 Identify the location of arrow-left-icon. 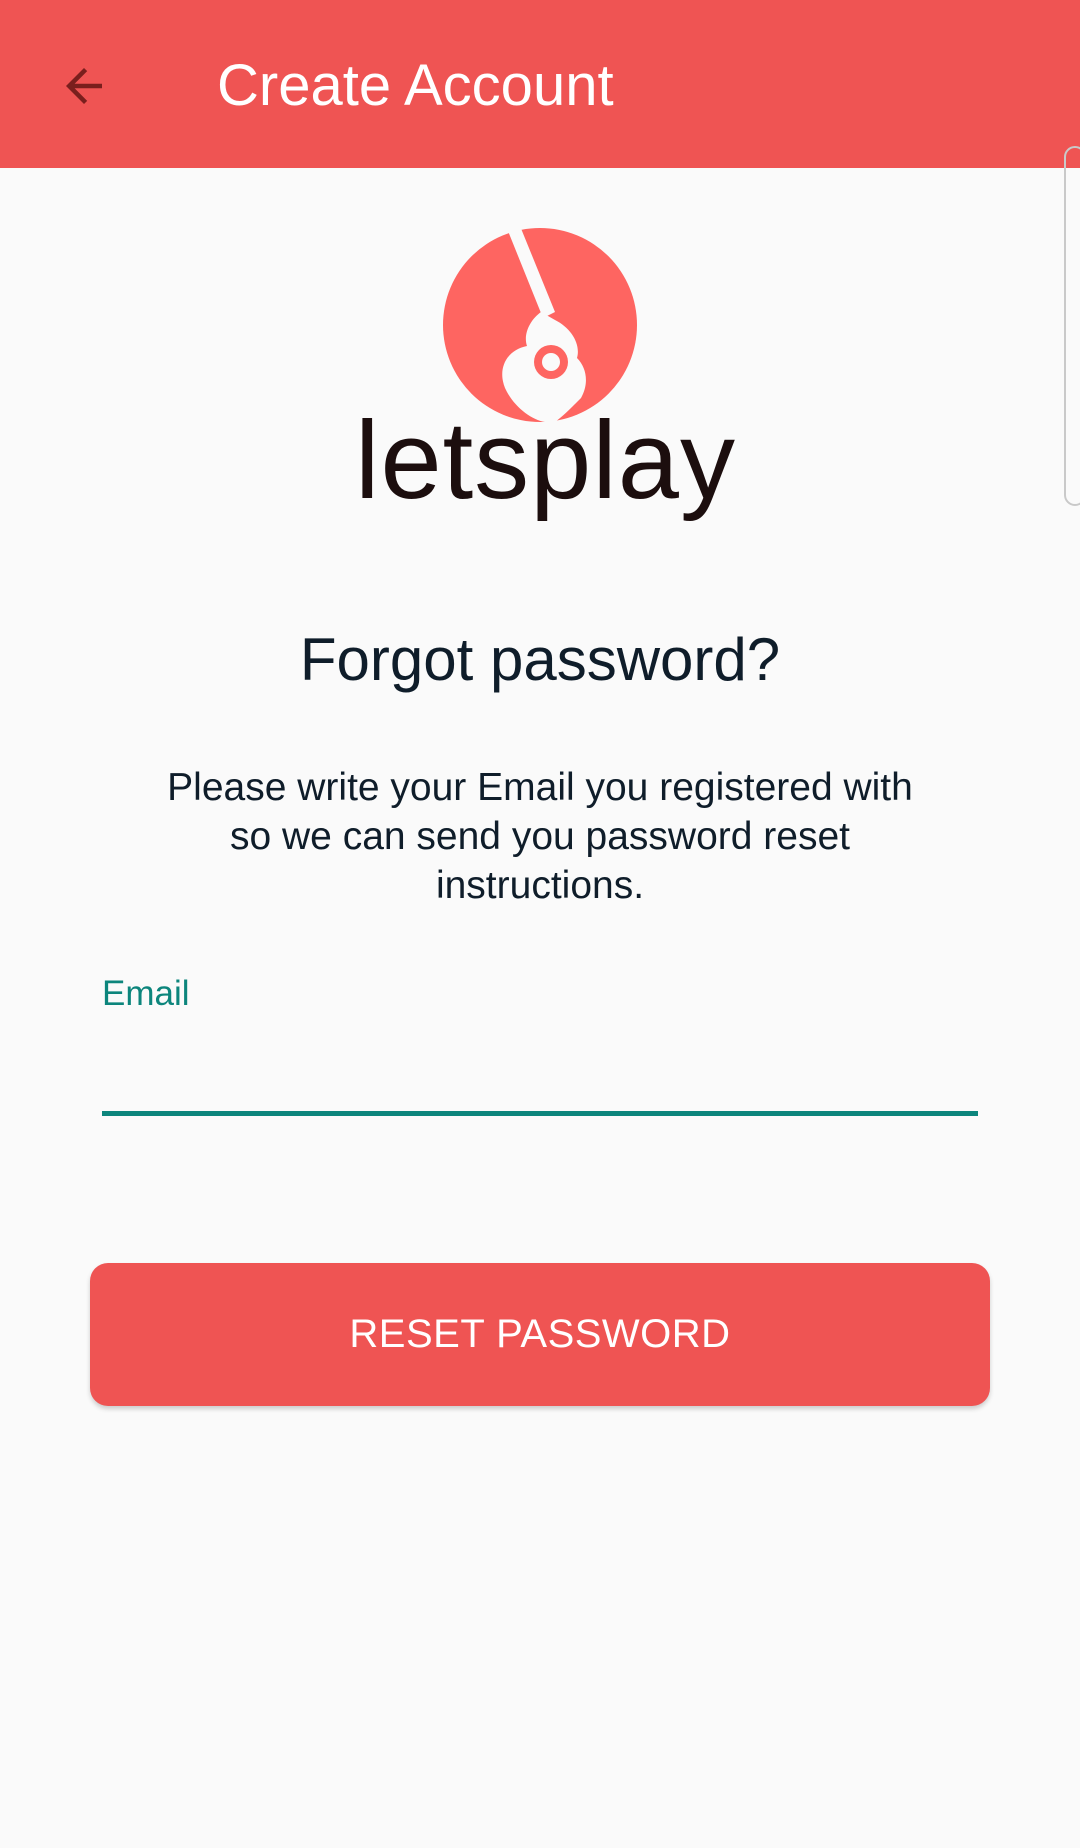
(84, 86).